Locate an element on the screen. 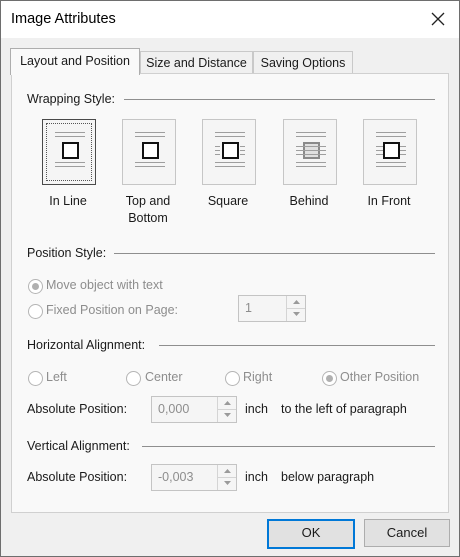  in-front-wrap-icon is located at coordinates (391, 150).